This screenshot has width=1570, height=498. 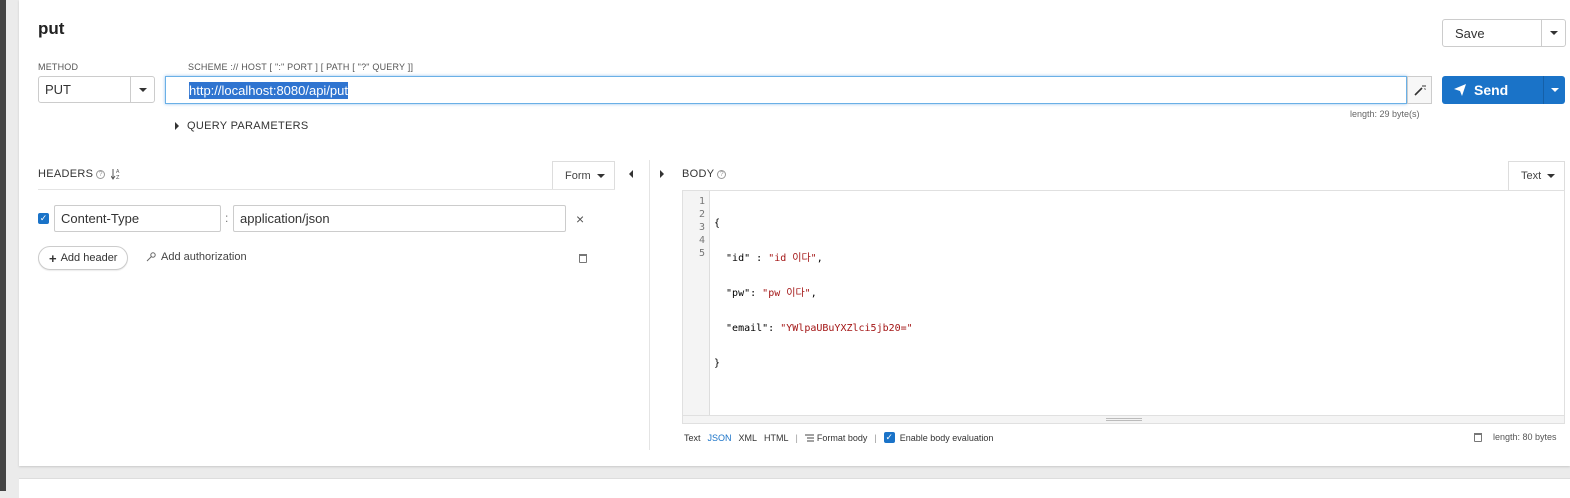 What do you see at coordinates (43, 218) in the screenshot?
I see `header-enabled-checkbox: ✓` at bounding box center [43, 218].